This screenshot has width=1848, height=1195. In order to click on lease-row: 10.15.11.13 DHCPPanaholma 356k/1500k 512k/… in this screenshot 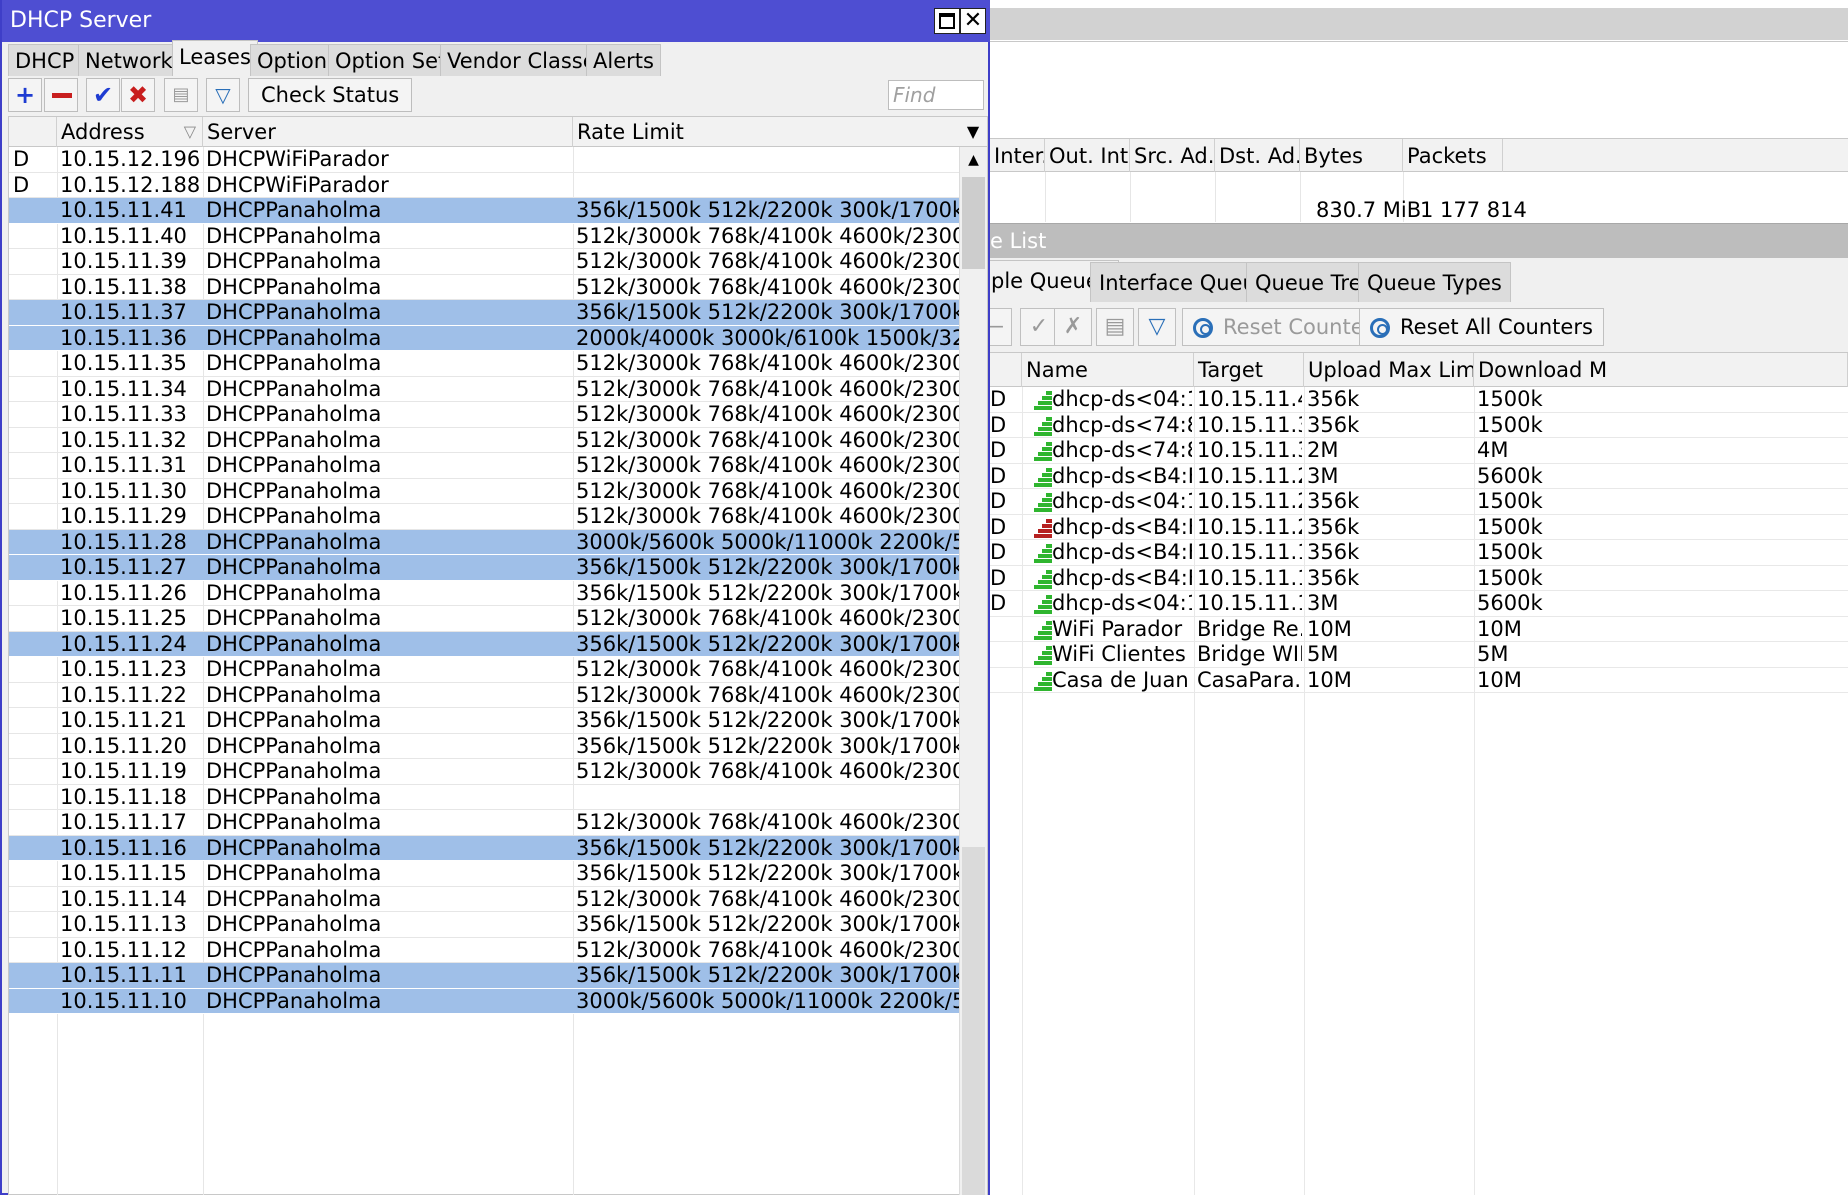, I will do `click(484, 925)`.